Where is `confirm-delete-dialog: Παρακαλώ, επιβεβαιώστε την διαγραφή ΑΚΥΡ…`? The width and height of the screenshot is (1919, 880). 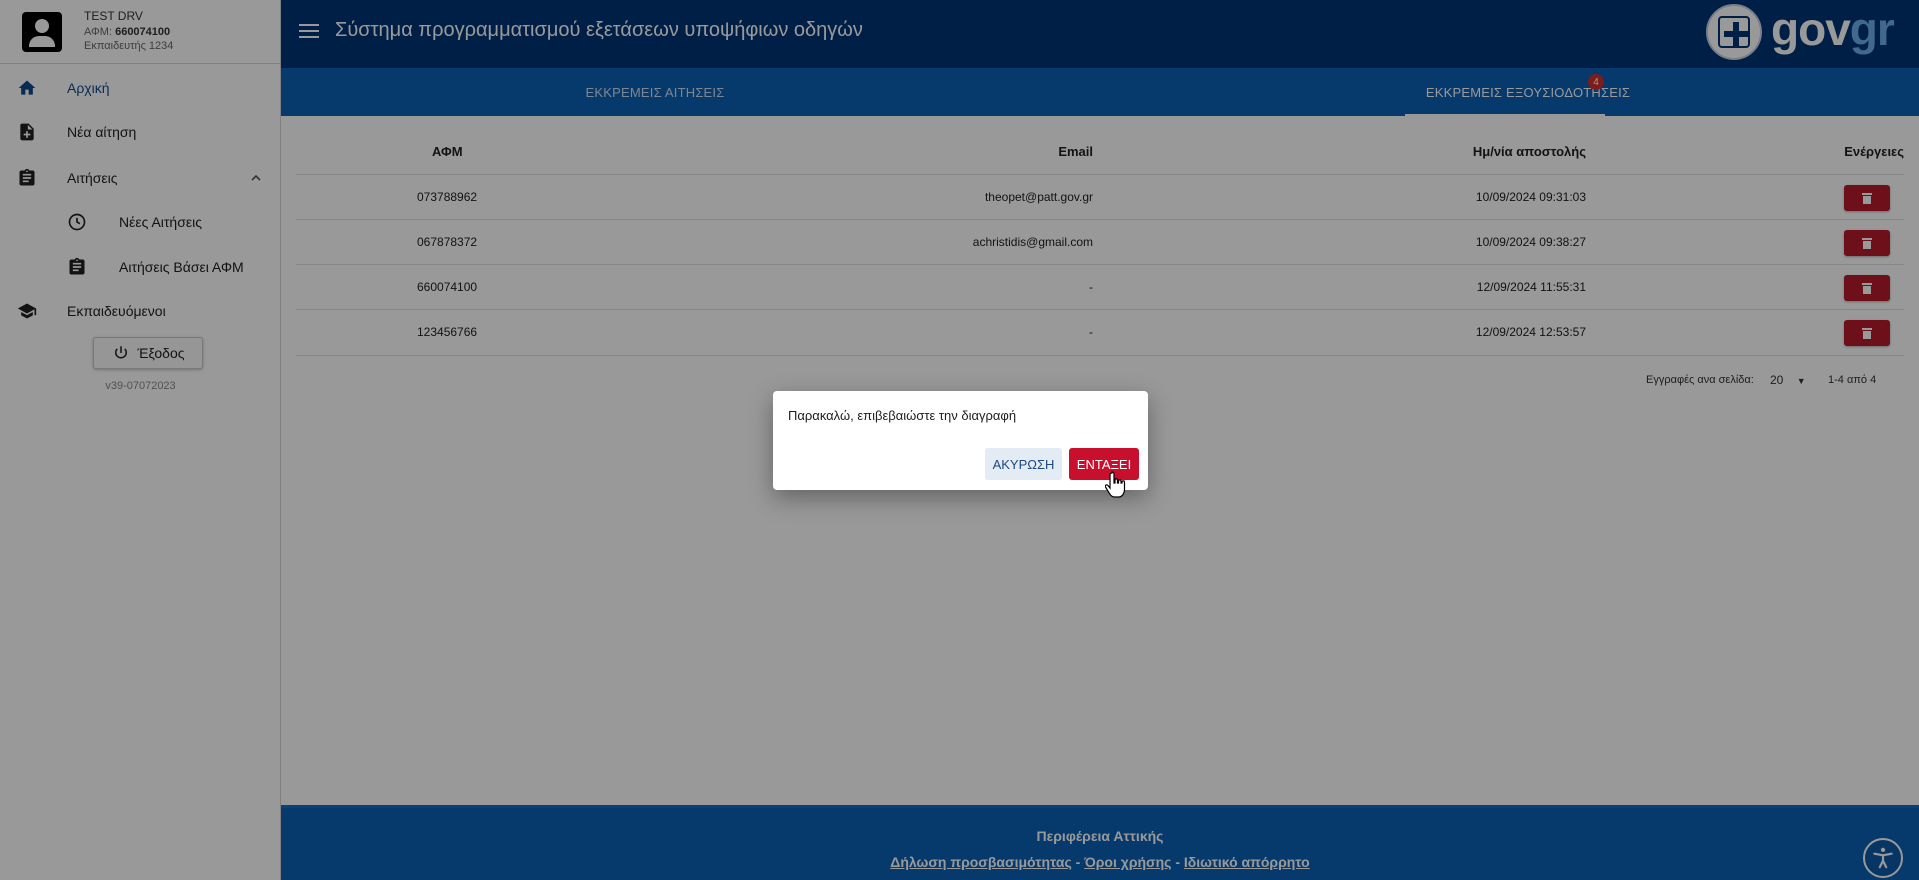
confirm-delete-dialog: Παρακαλώ, επιβεβαιώστε την διαγραφή ΑΚΥΡ… is located at coordinates (960, 440).